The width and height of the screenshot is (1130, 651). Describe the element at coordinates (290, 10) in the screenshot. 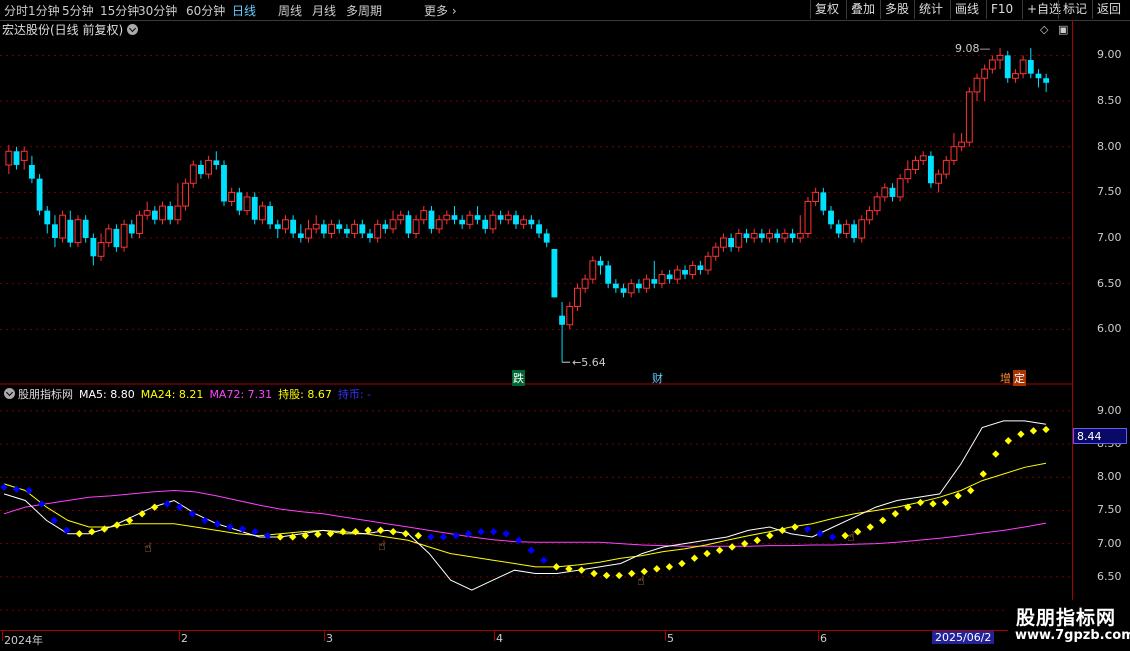

I see `period-tab-7: 周线` at that location.